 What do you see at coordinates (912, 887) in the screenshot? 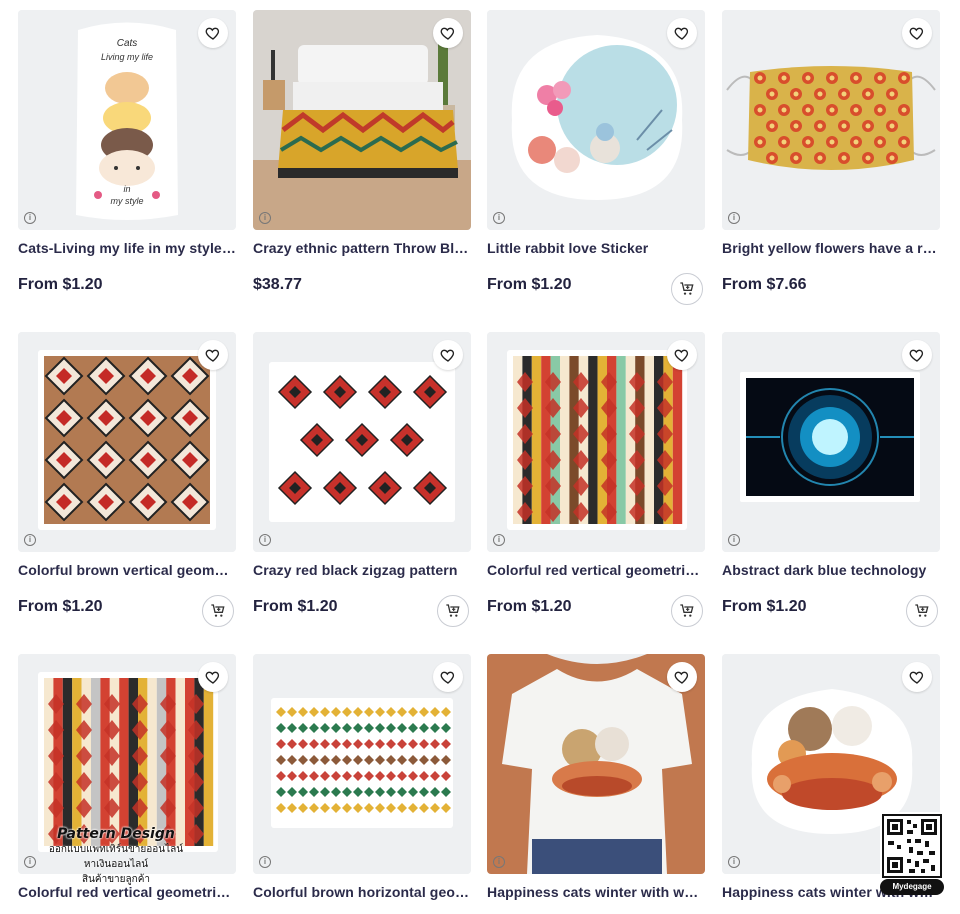
I see `qr-badge-label: Mydegage` at bounding box center [912, 887].